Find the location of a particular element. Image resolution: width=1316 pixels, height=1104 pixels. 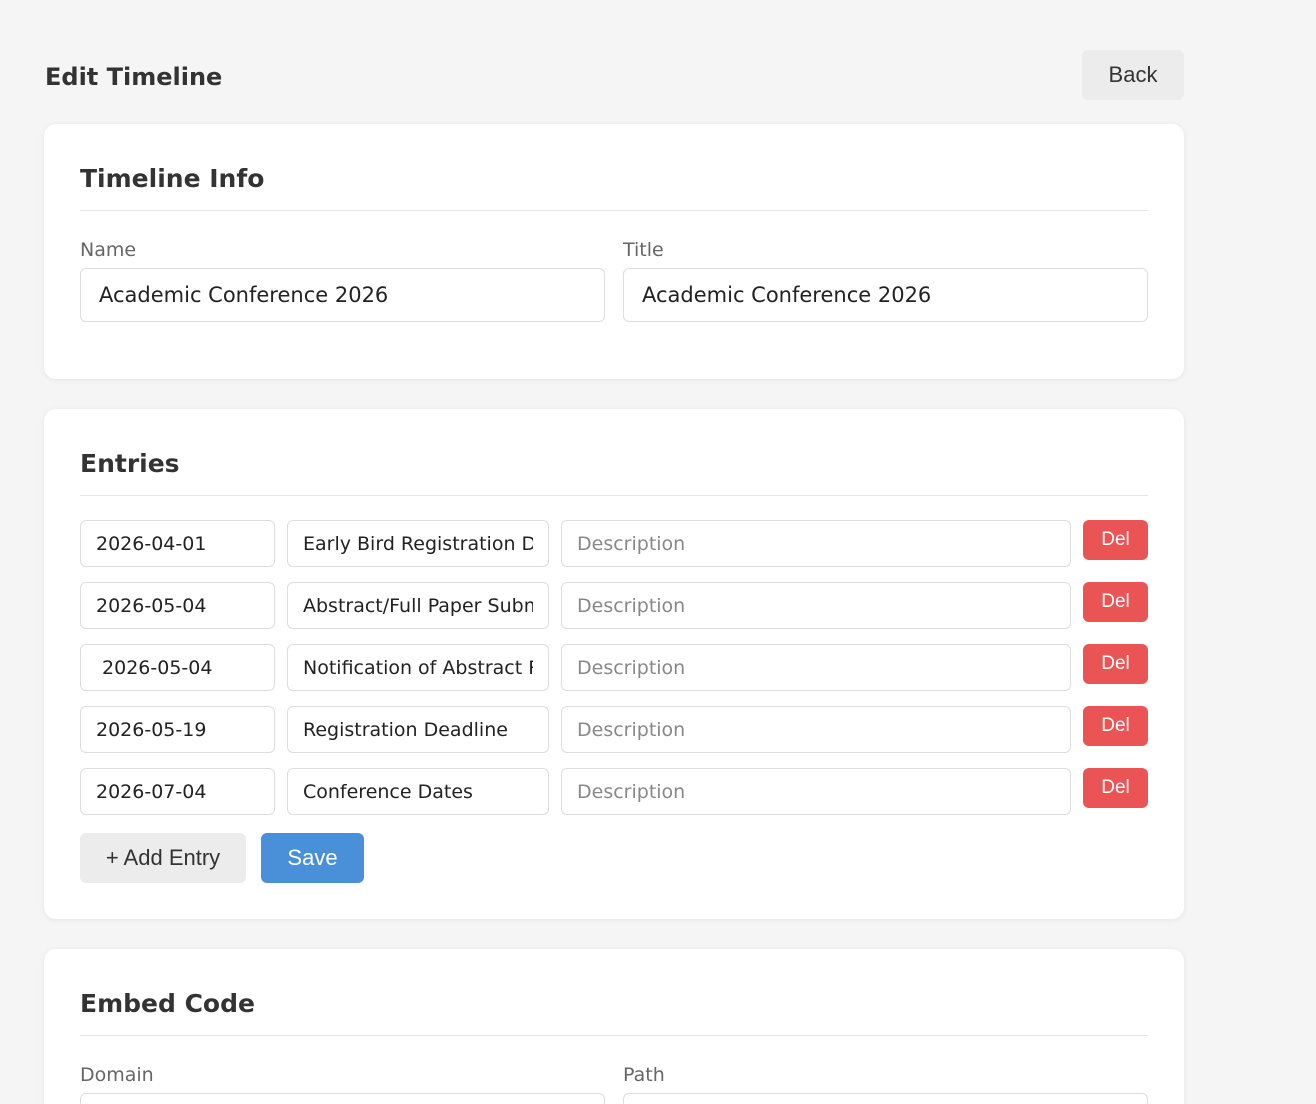

path-label: Path is located at coordinates (644, 1075).